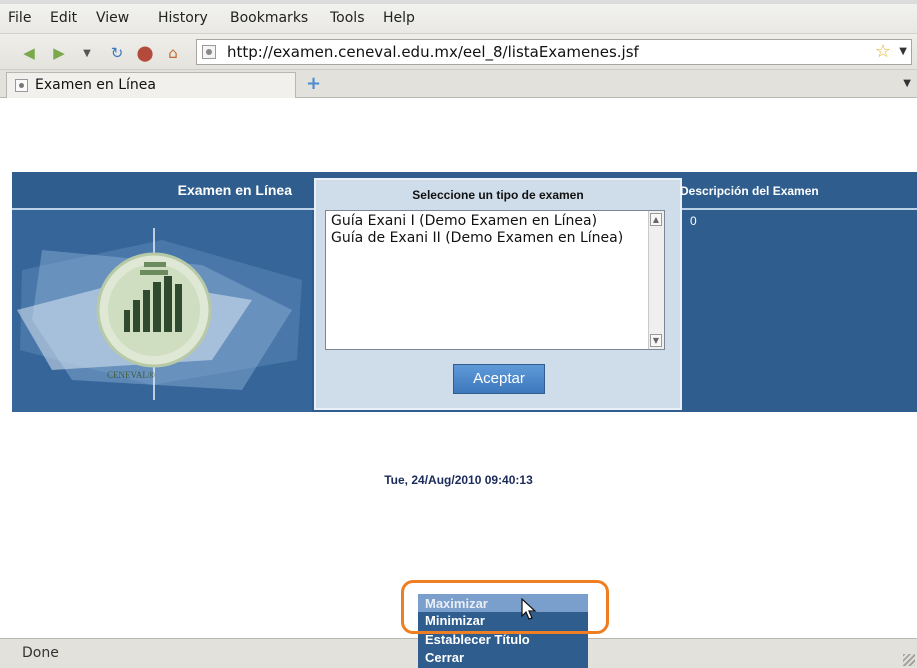  Describe the element at coordinates (117, 53) in the screenshot. I see `reload-icon: ↻` at that location.